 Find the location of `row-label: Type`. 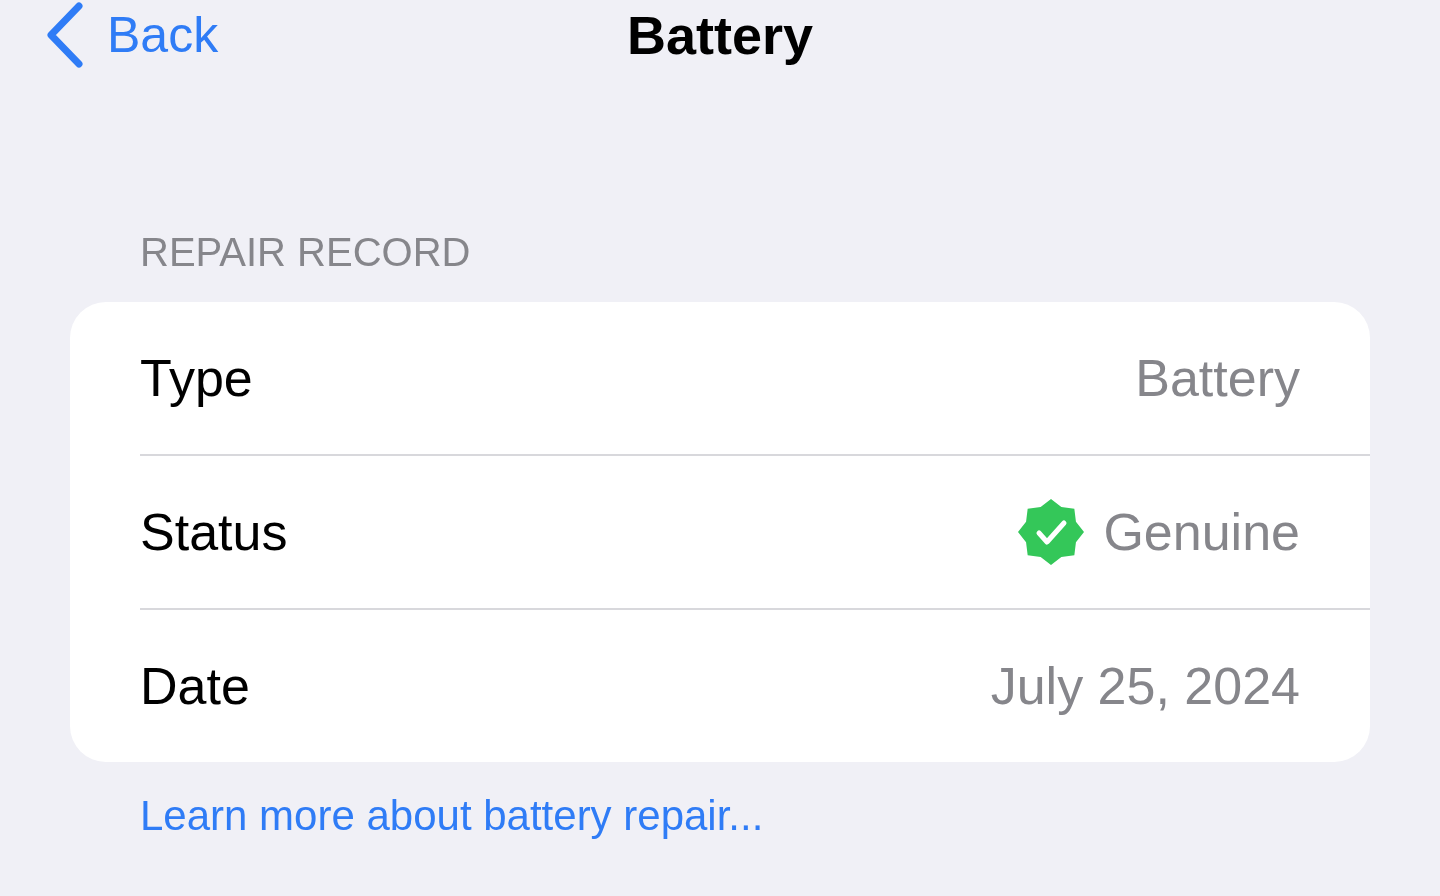

row-label: Type is located at coordinates (196, 378).